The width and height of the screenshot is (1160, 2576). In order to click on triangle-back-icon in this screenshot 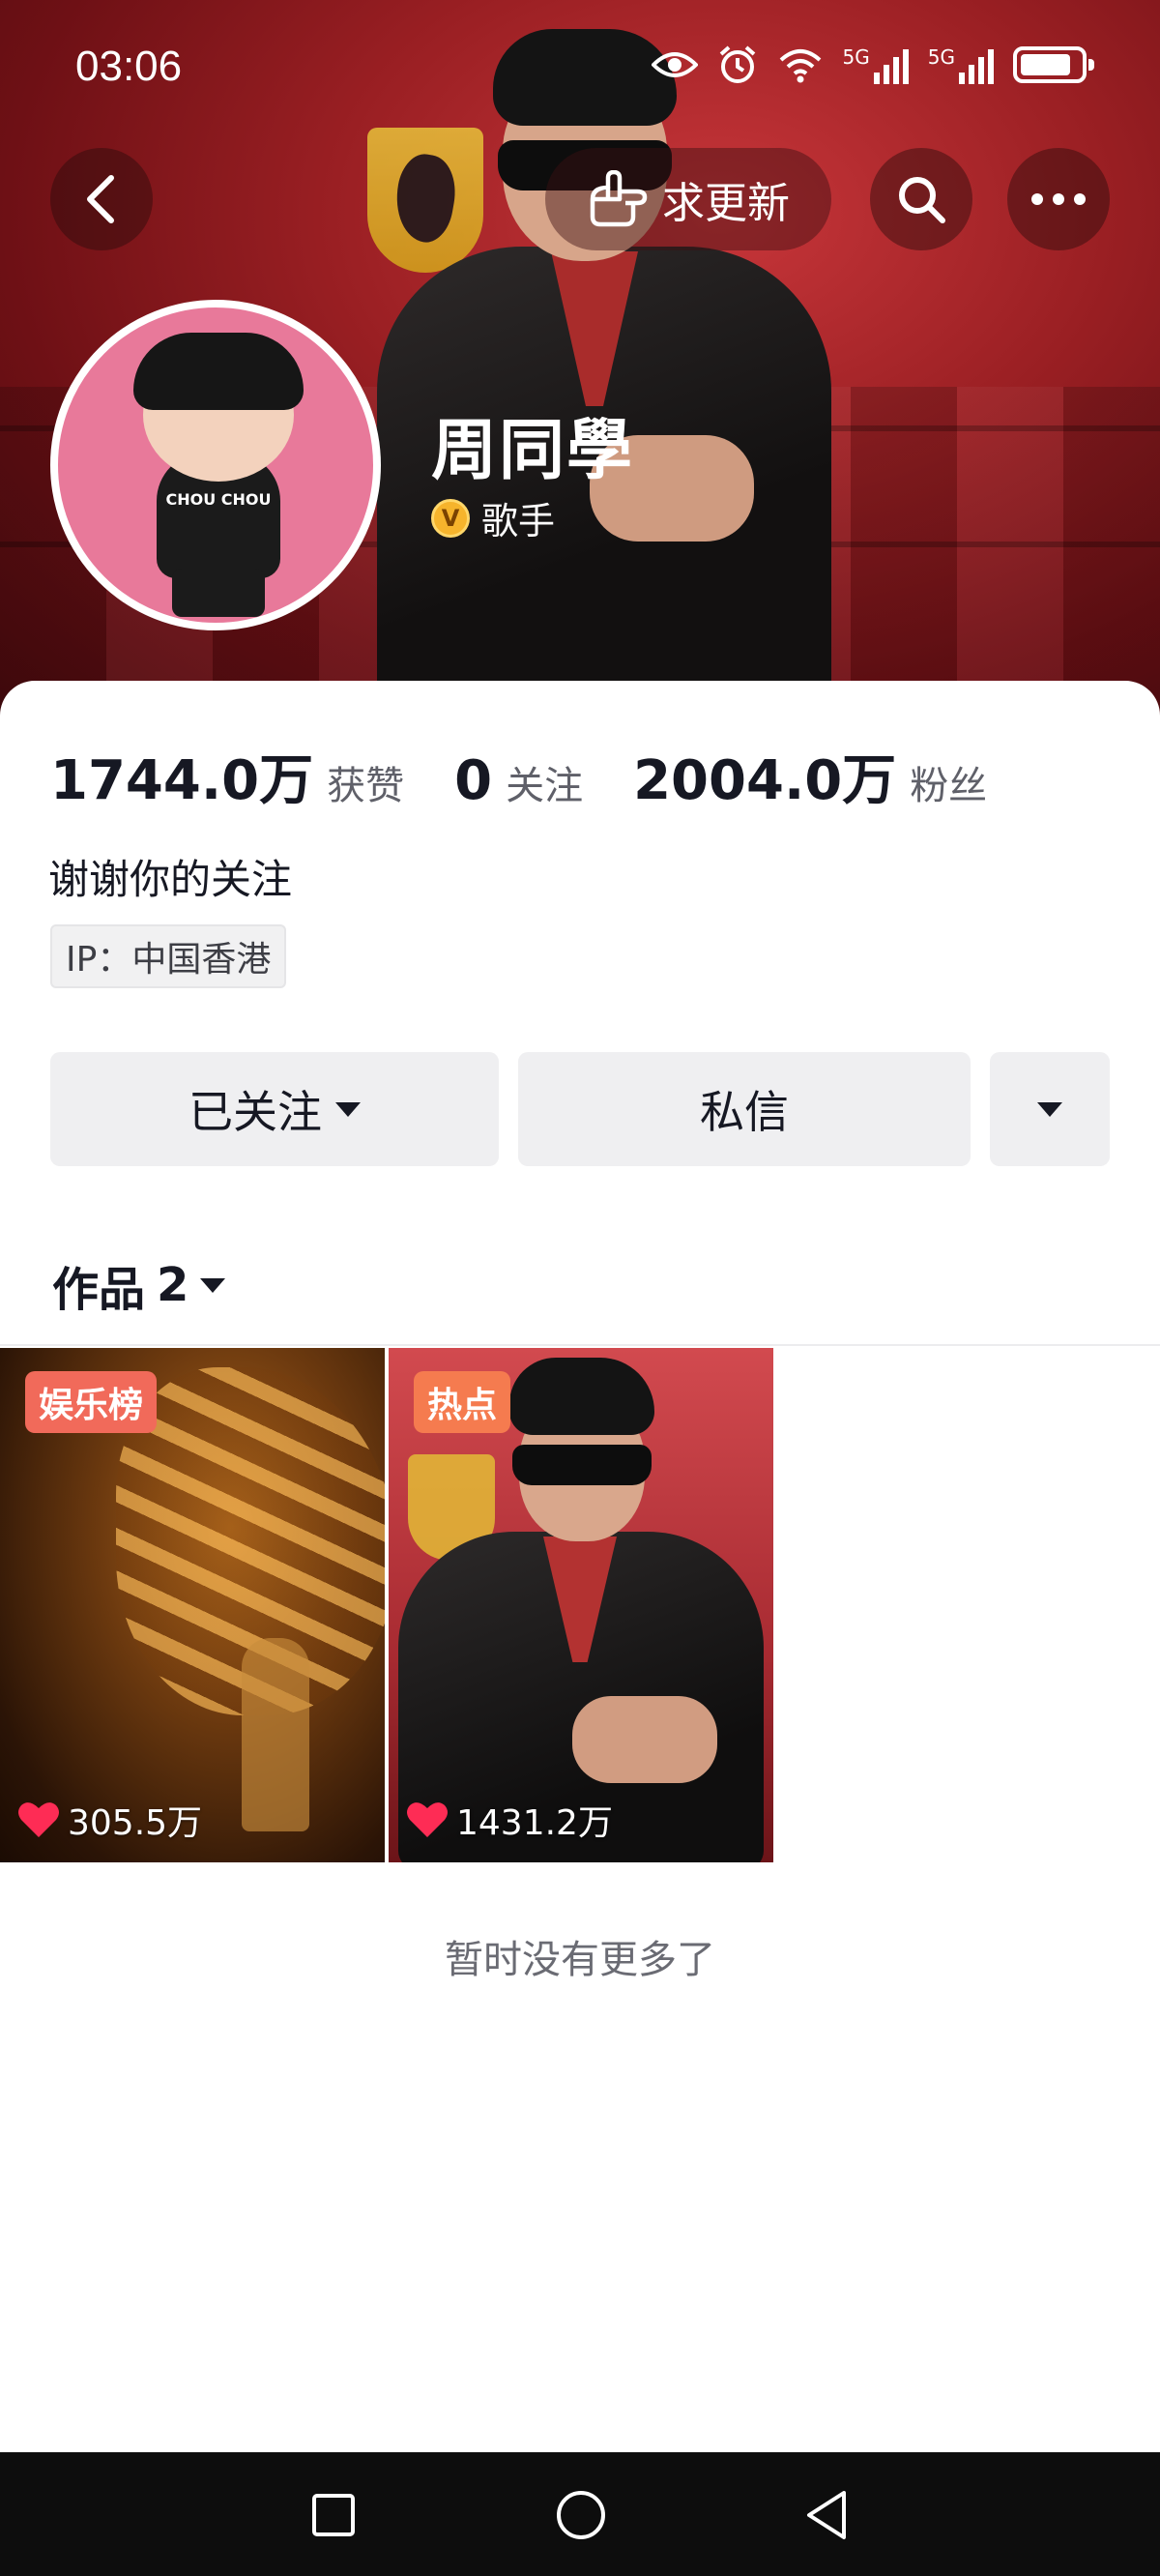, I will do `click(827, 2515)`.